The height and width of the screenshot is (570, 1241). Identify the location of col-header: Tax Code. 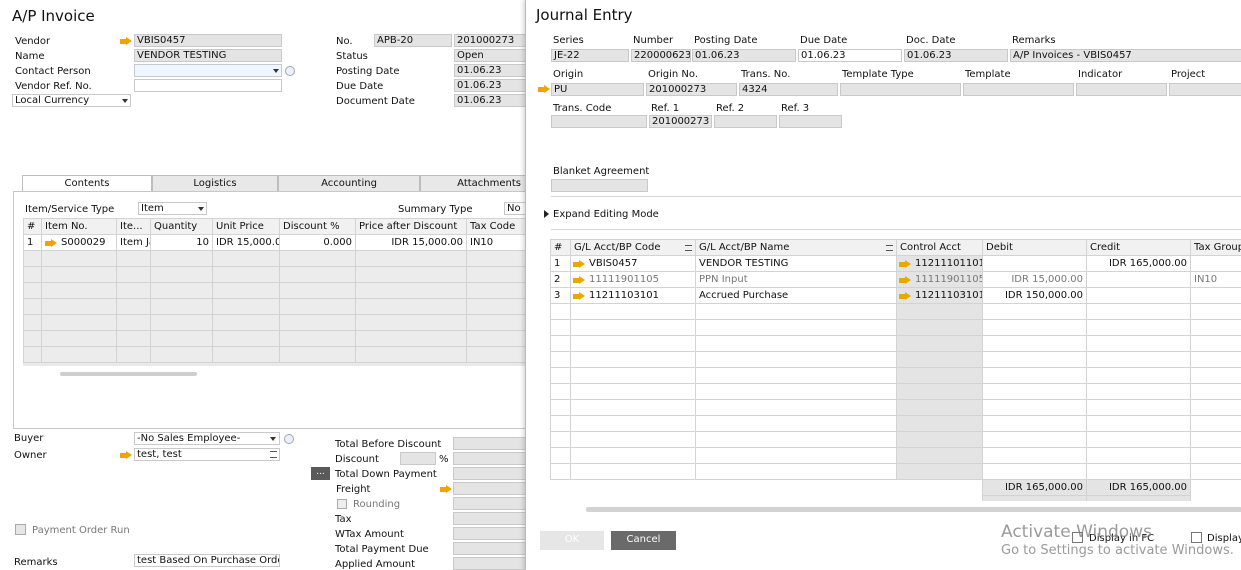
(496, 226).